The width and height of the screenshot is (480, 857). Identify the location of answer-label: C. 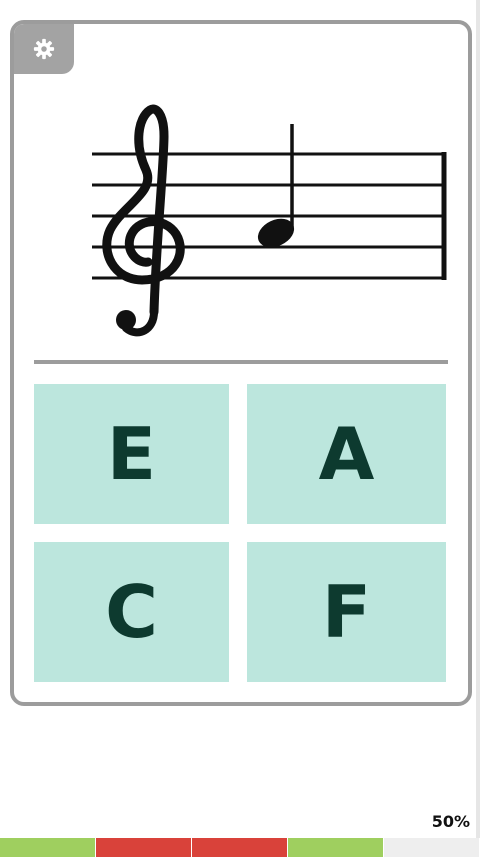
(131, 612).